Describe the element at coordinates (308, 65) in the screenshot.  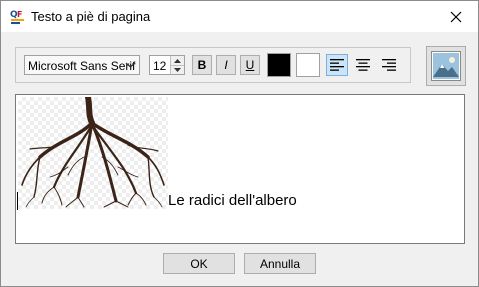
I see `background-color-swatch` at that location.